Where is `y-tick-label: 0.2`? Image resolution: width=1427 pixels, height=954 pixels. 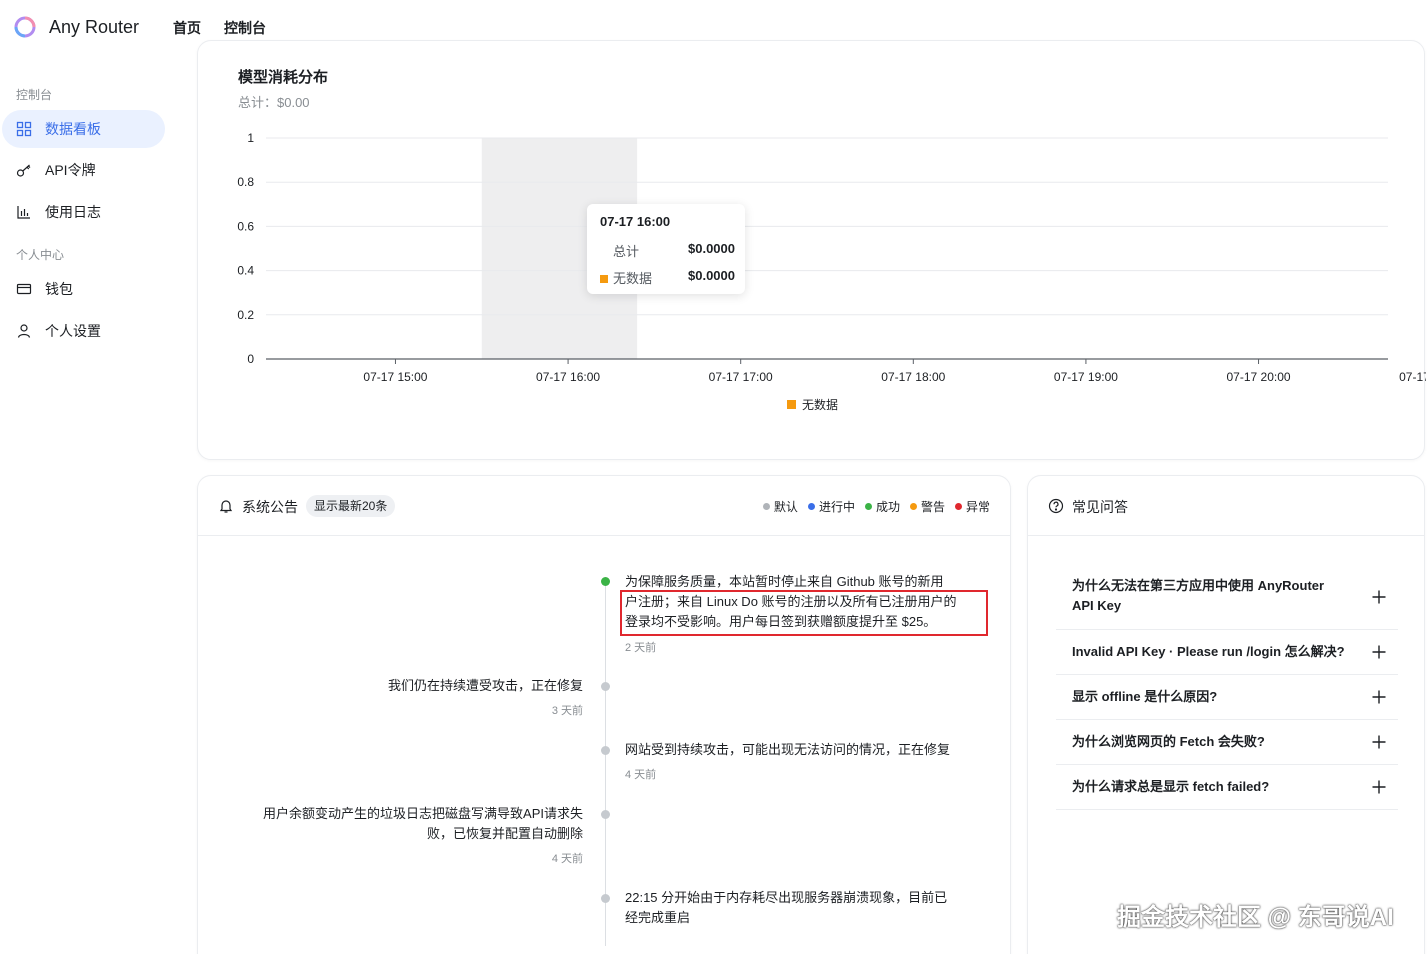
y-tick-label: 0.2 is located at coordinates (245, 315).